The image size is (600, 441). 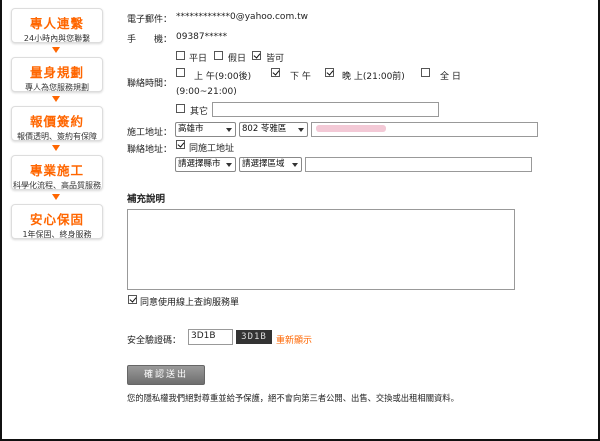 I want to click on step-title: 報價簽約, so click(x=56, y=121).